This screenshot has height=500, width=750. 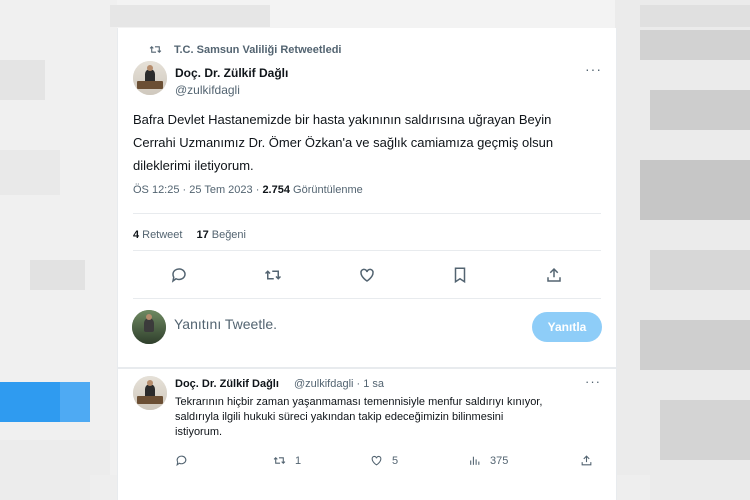 What do you see at coordinates (228, 235) in the screenshot?
I see `like-label: Beğeni` at bounding box center [228, 235].